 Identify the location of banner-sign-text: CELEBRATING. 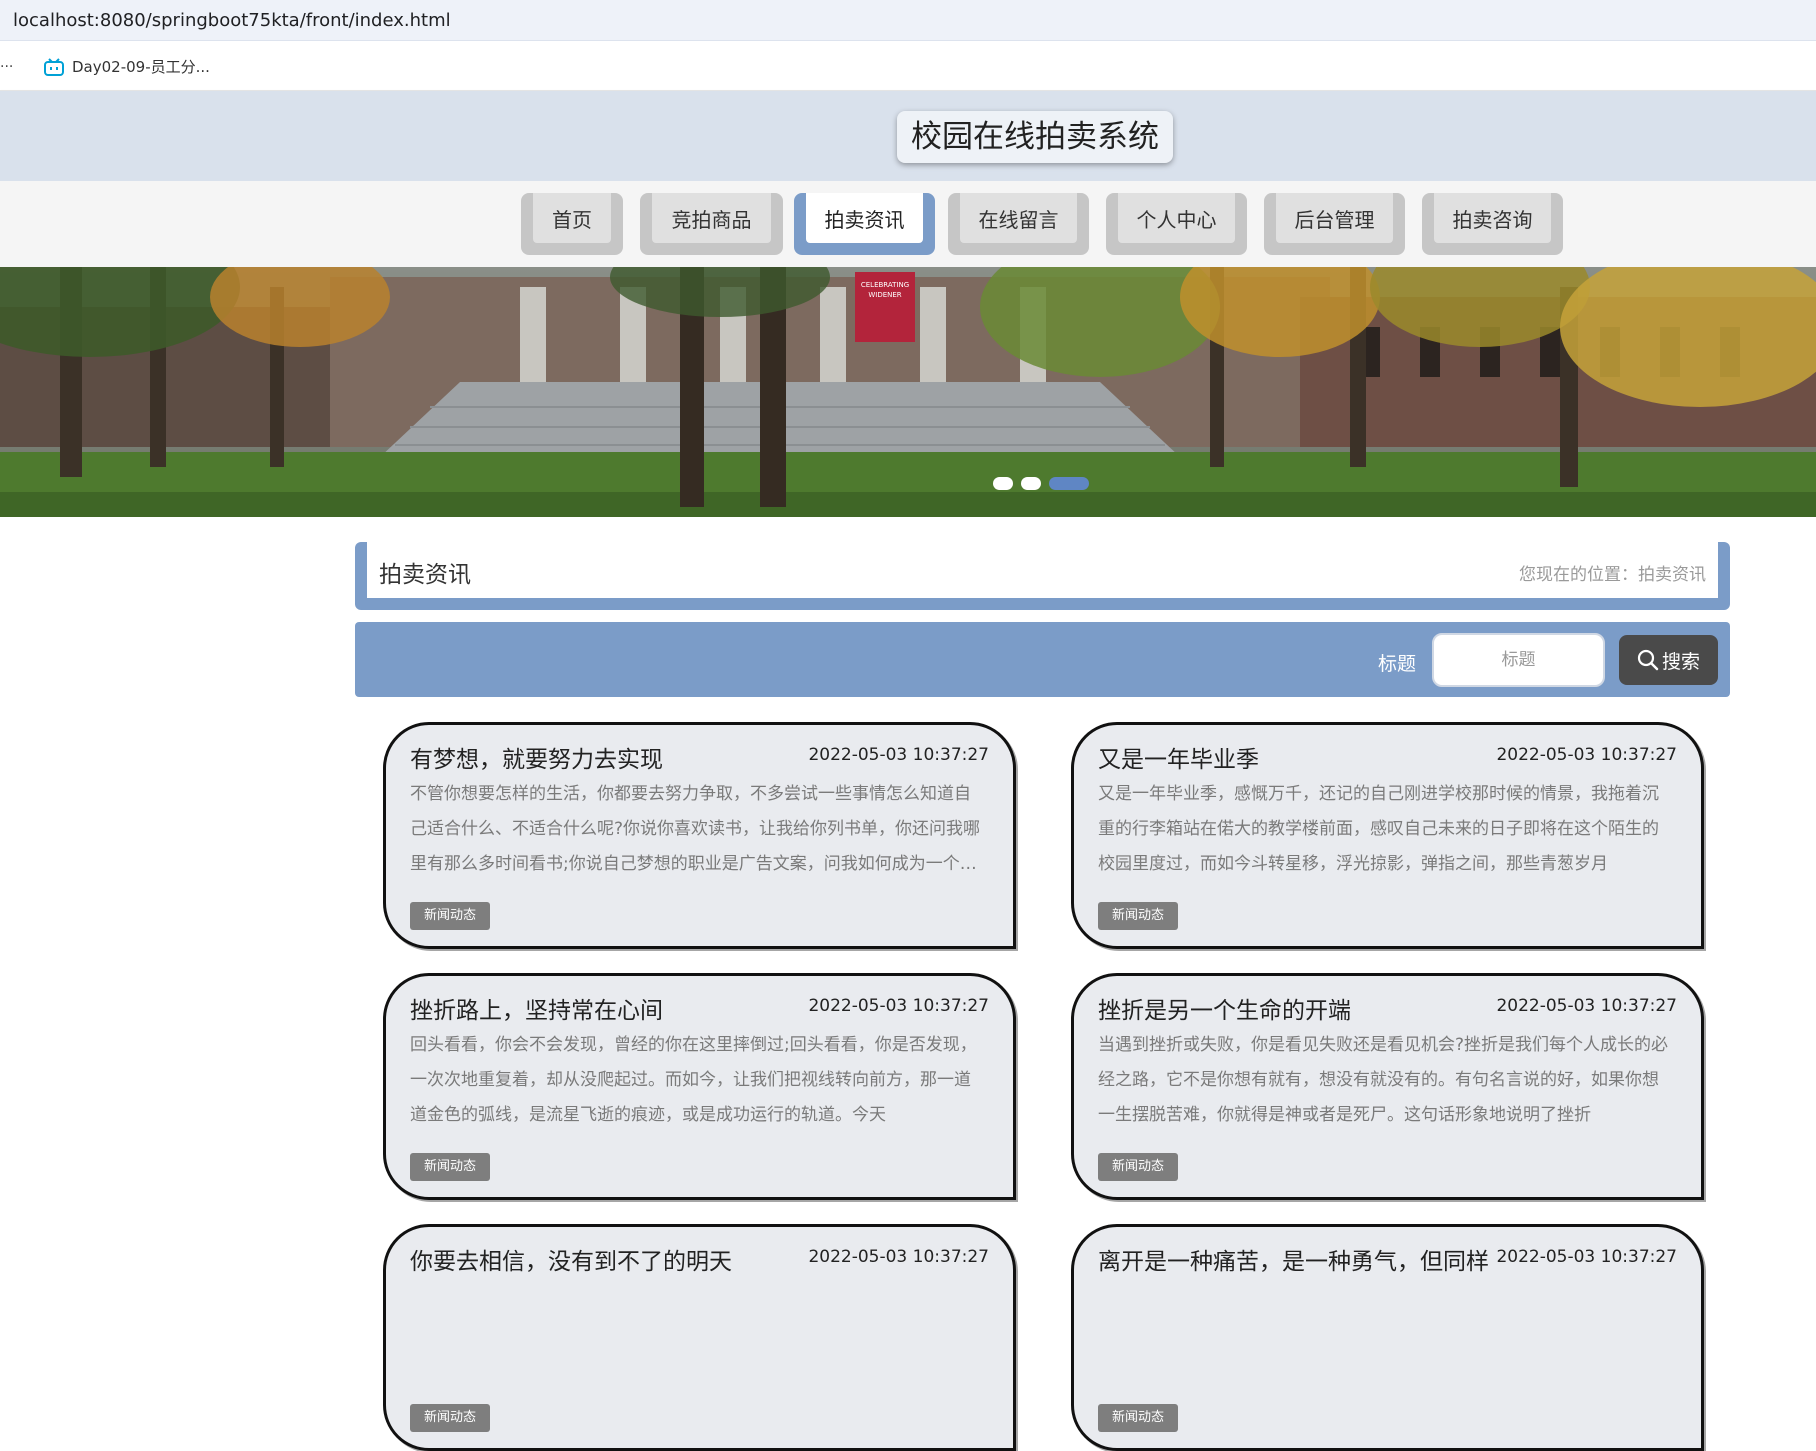
(885, 285).